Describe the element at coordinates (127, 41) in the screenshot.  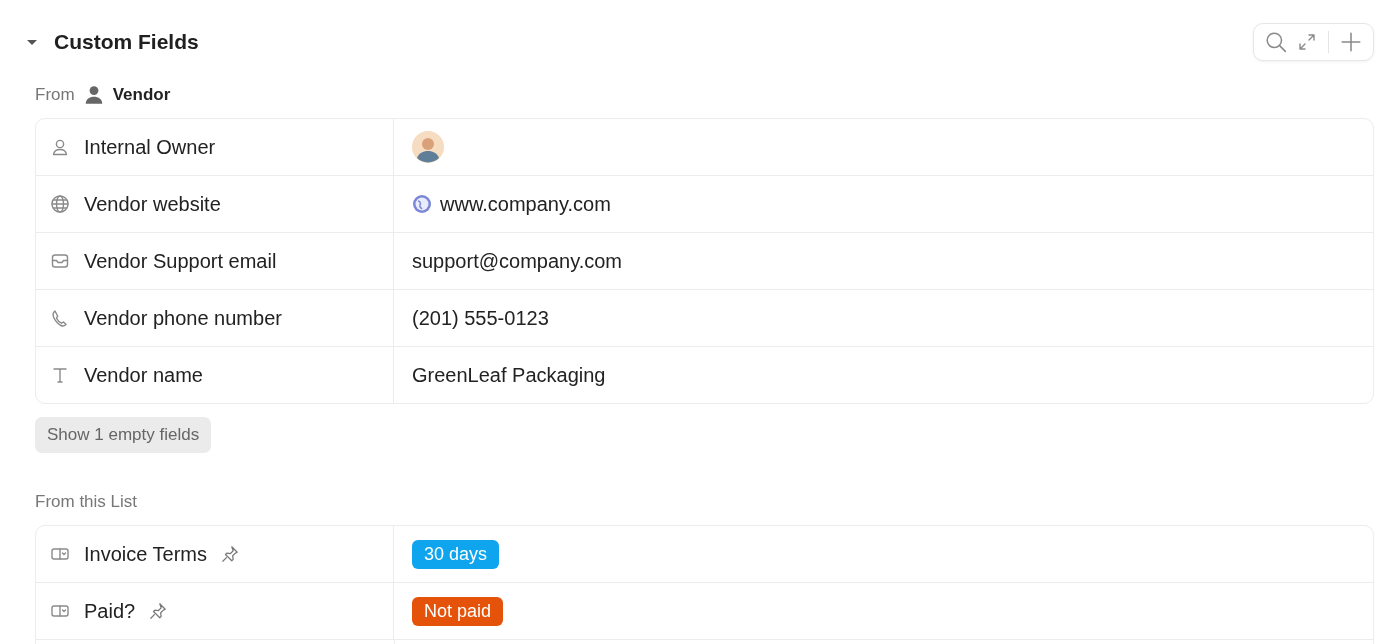
I see `section-title: Custom Fields` at that location.